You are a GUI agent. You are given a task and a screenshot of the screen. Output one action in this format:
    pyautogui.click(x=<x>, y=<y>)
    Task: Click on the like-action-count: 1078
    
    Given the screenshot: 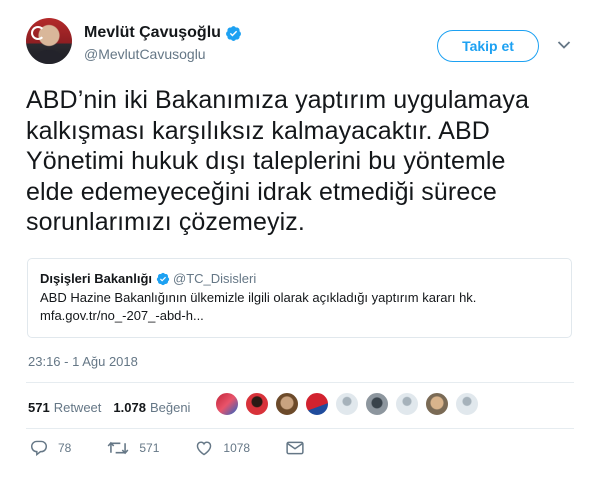 What is the action you would take?
    pyautogui.click(x=237, y=448)
    